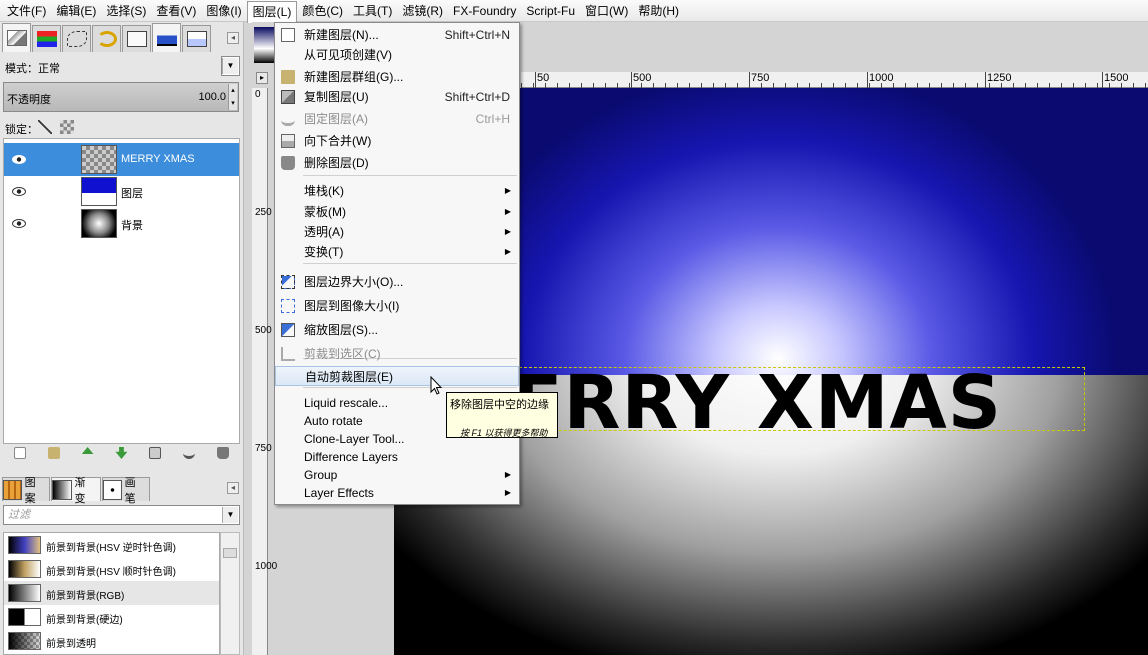  Describe the element at coordinates (397, 306) in the screenshot. I see `menu-item: 图层到图像大小(I)` at that location.